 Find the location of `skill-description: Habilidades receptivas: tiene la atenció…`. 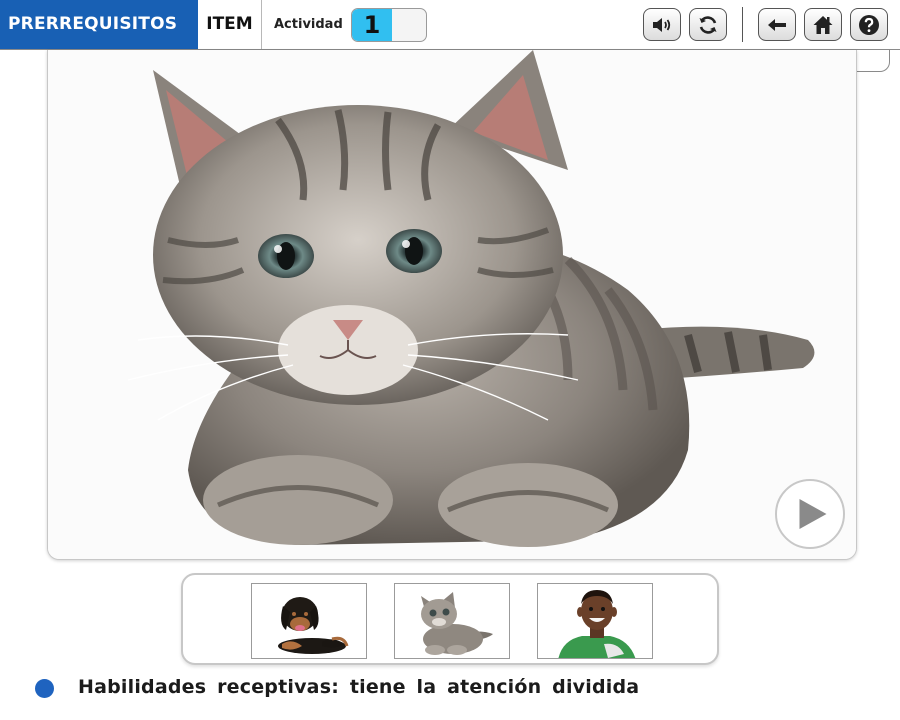

skill-description: Habilidades receptivas: tiene la atenció… is located at coordinates (359, 687).